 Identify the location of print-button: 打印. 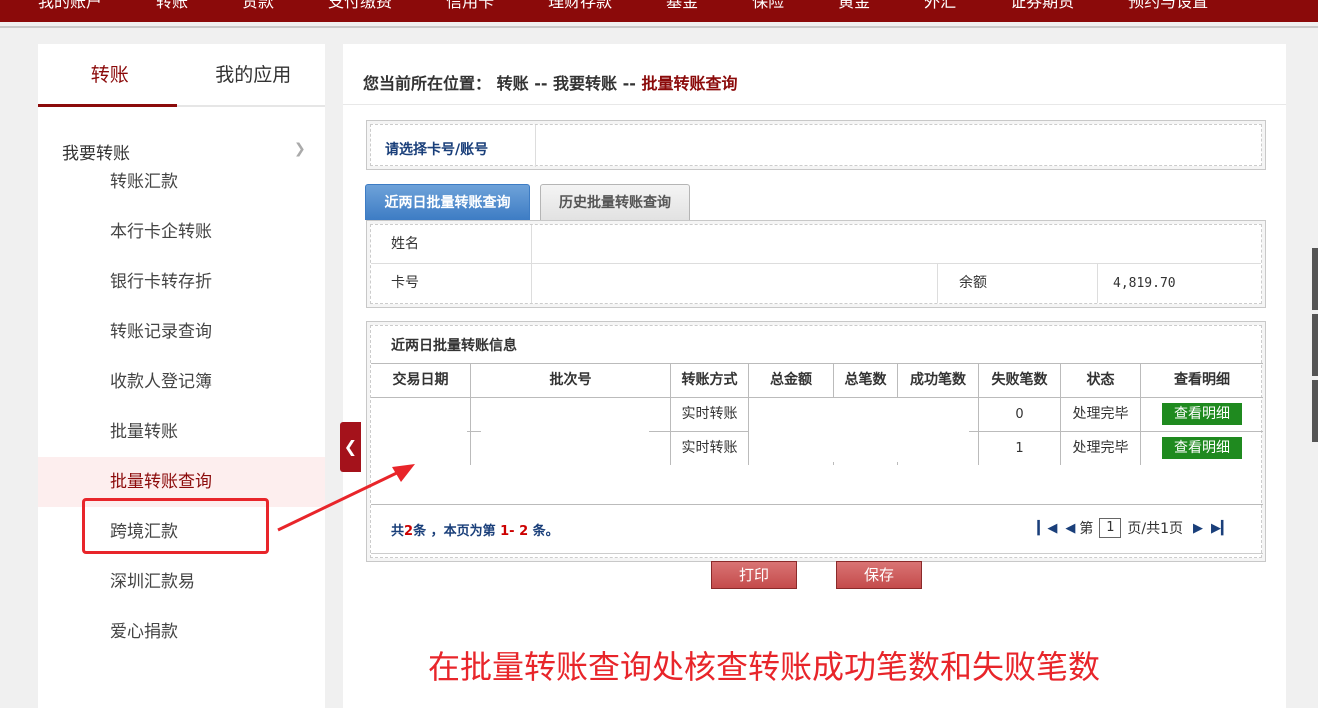
(754, 575).